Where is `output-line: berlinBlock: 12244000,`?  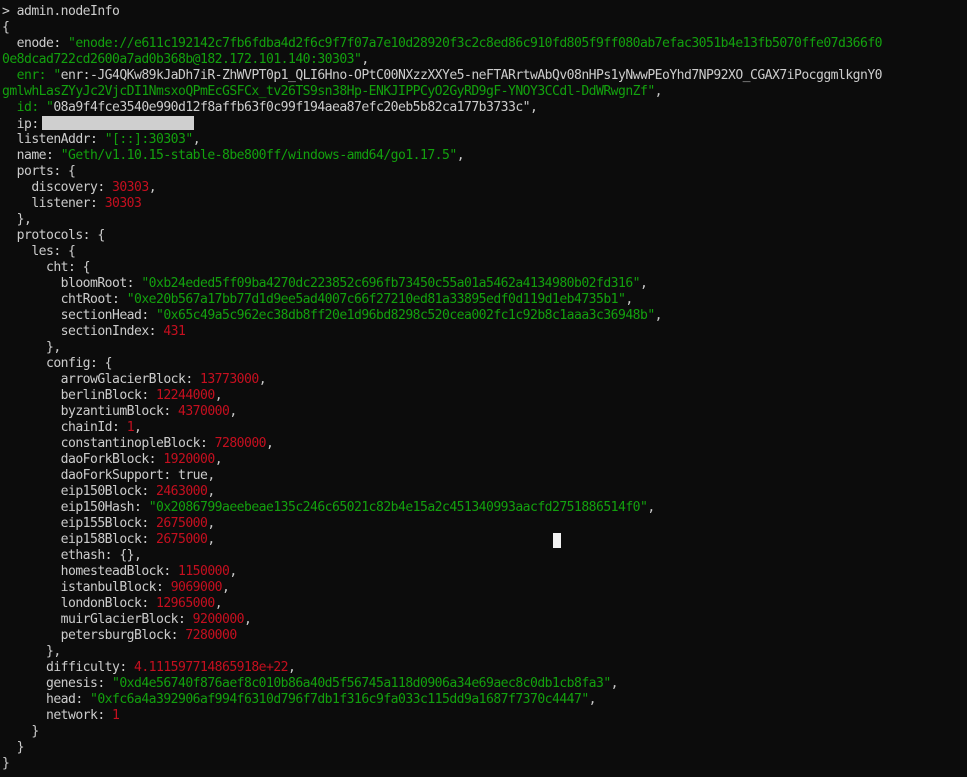
output-line: berlinBlock: 12244000, is located at coordinates (112, 395).